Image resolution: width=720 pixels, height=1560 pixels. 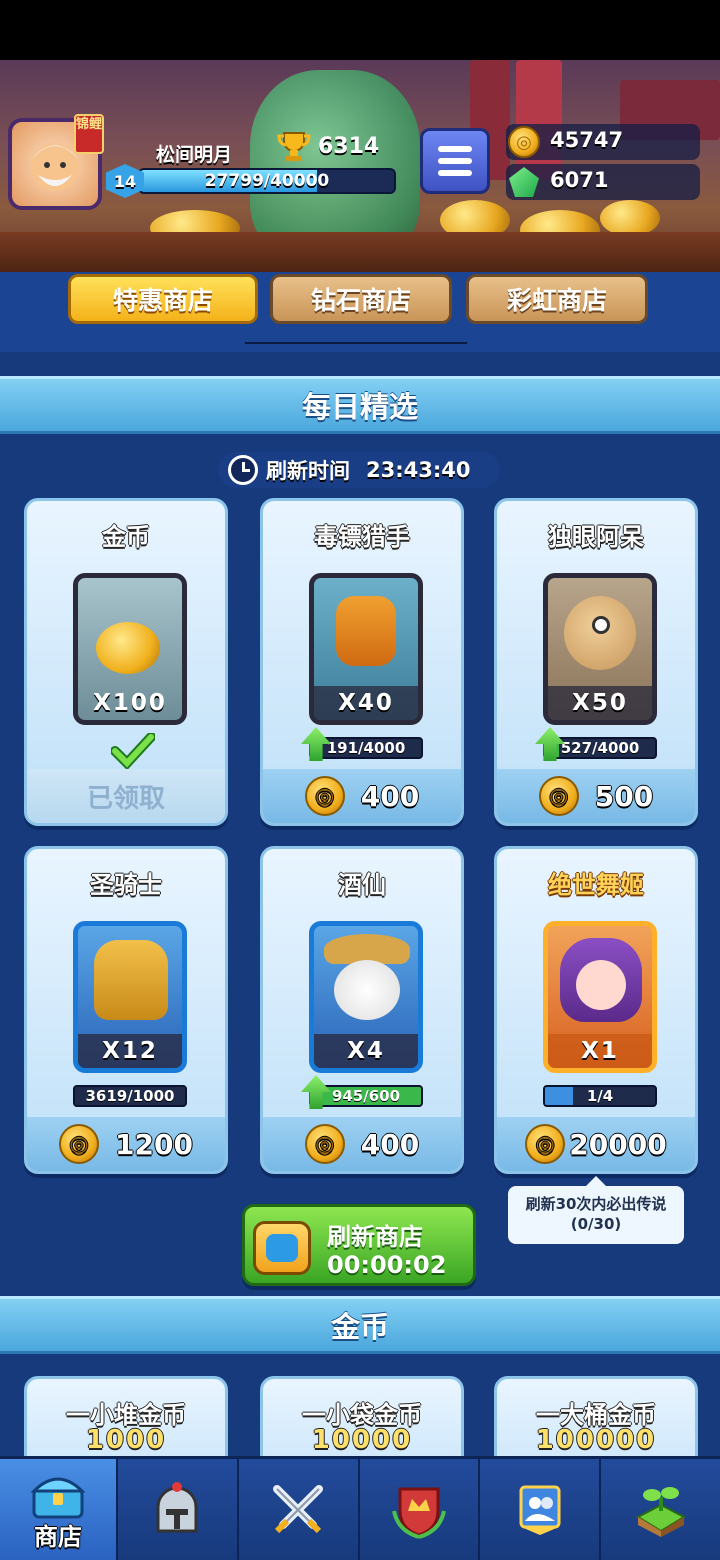 I want to click on wine-immortal-icon: X4, so click(x=366, y=997).